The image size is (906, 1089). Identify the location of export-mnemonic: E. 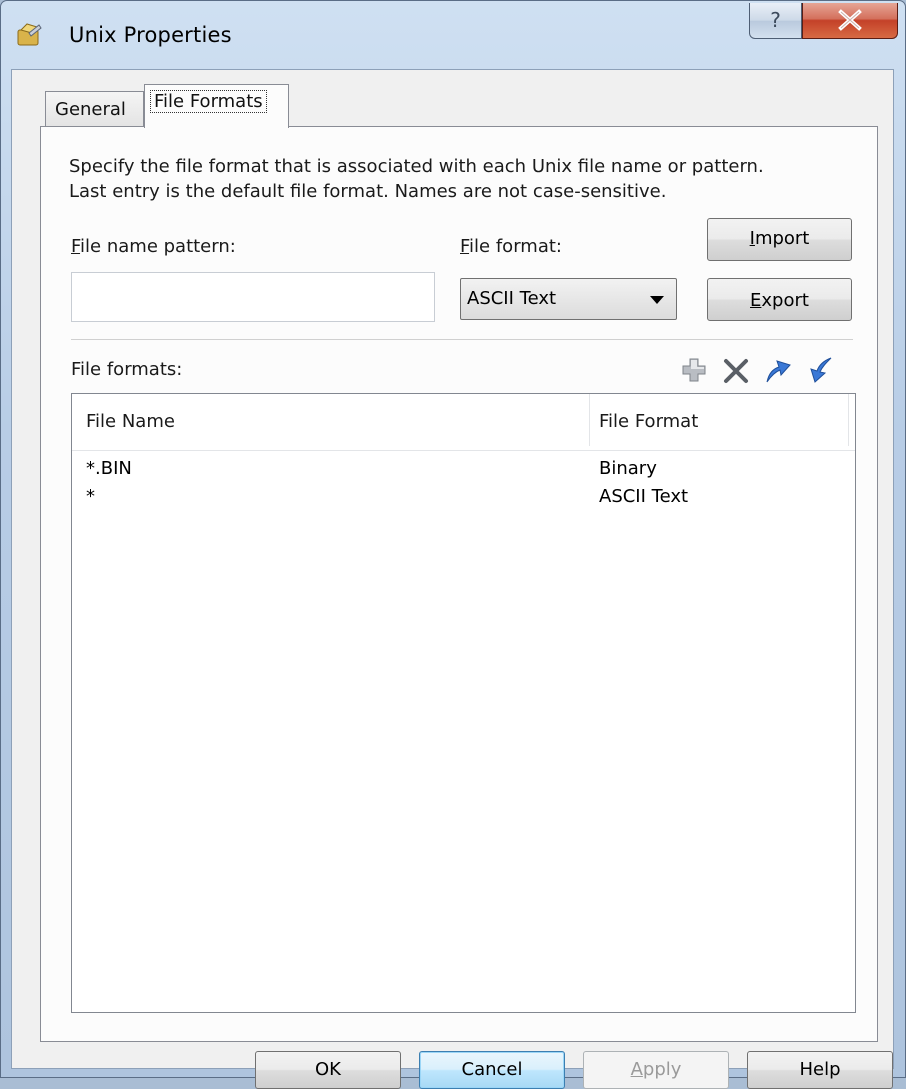
(756, 300).